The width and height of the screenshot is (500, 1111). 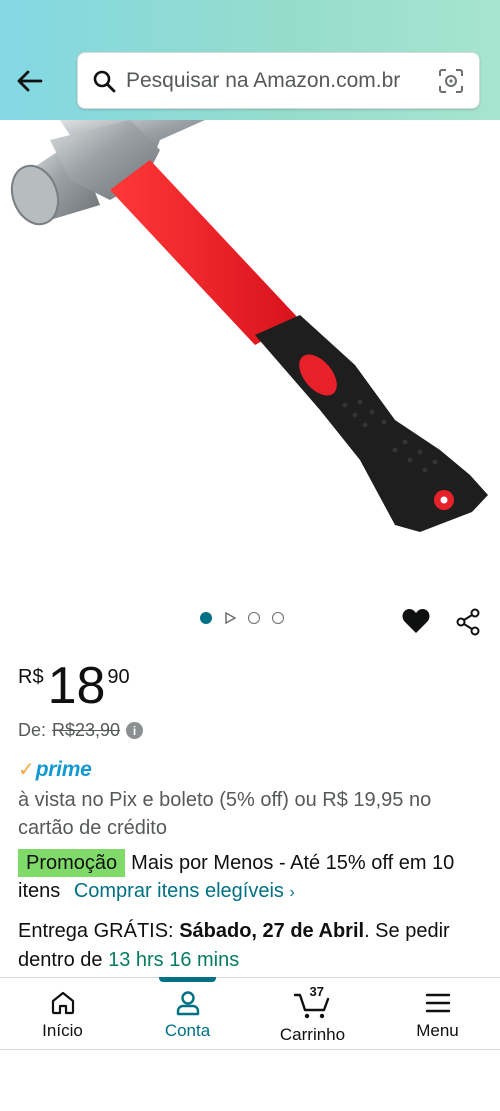 I want to click on nav-label-home: Início, so click(x=62, y=1030).